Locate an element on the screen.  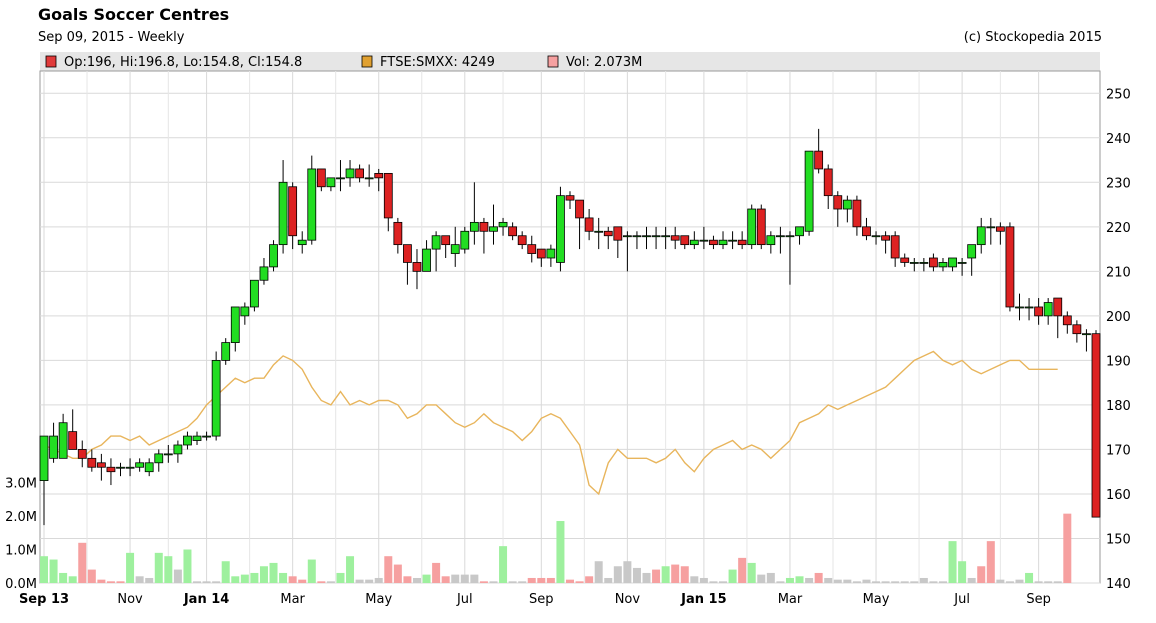
price-tick-label: 190 is located at coordinates (1118, 361).